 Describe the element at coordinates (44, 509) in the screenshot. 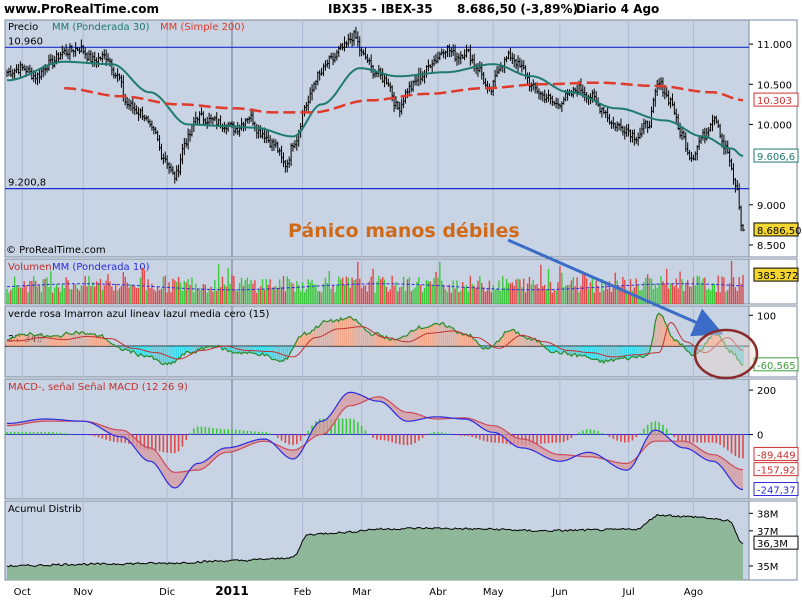

I see `accumulation-title: Acumul Distrib` at that location.